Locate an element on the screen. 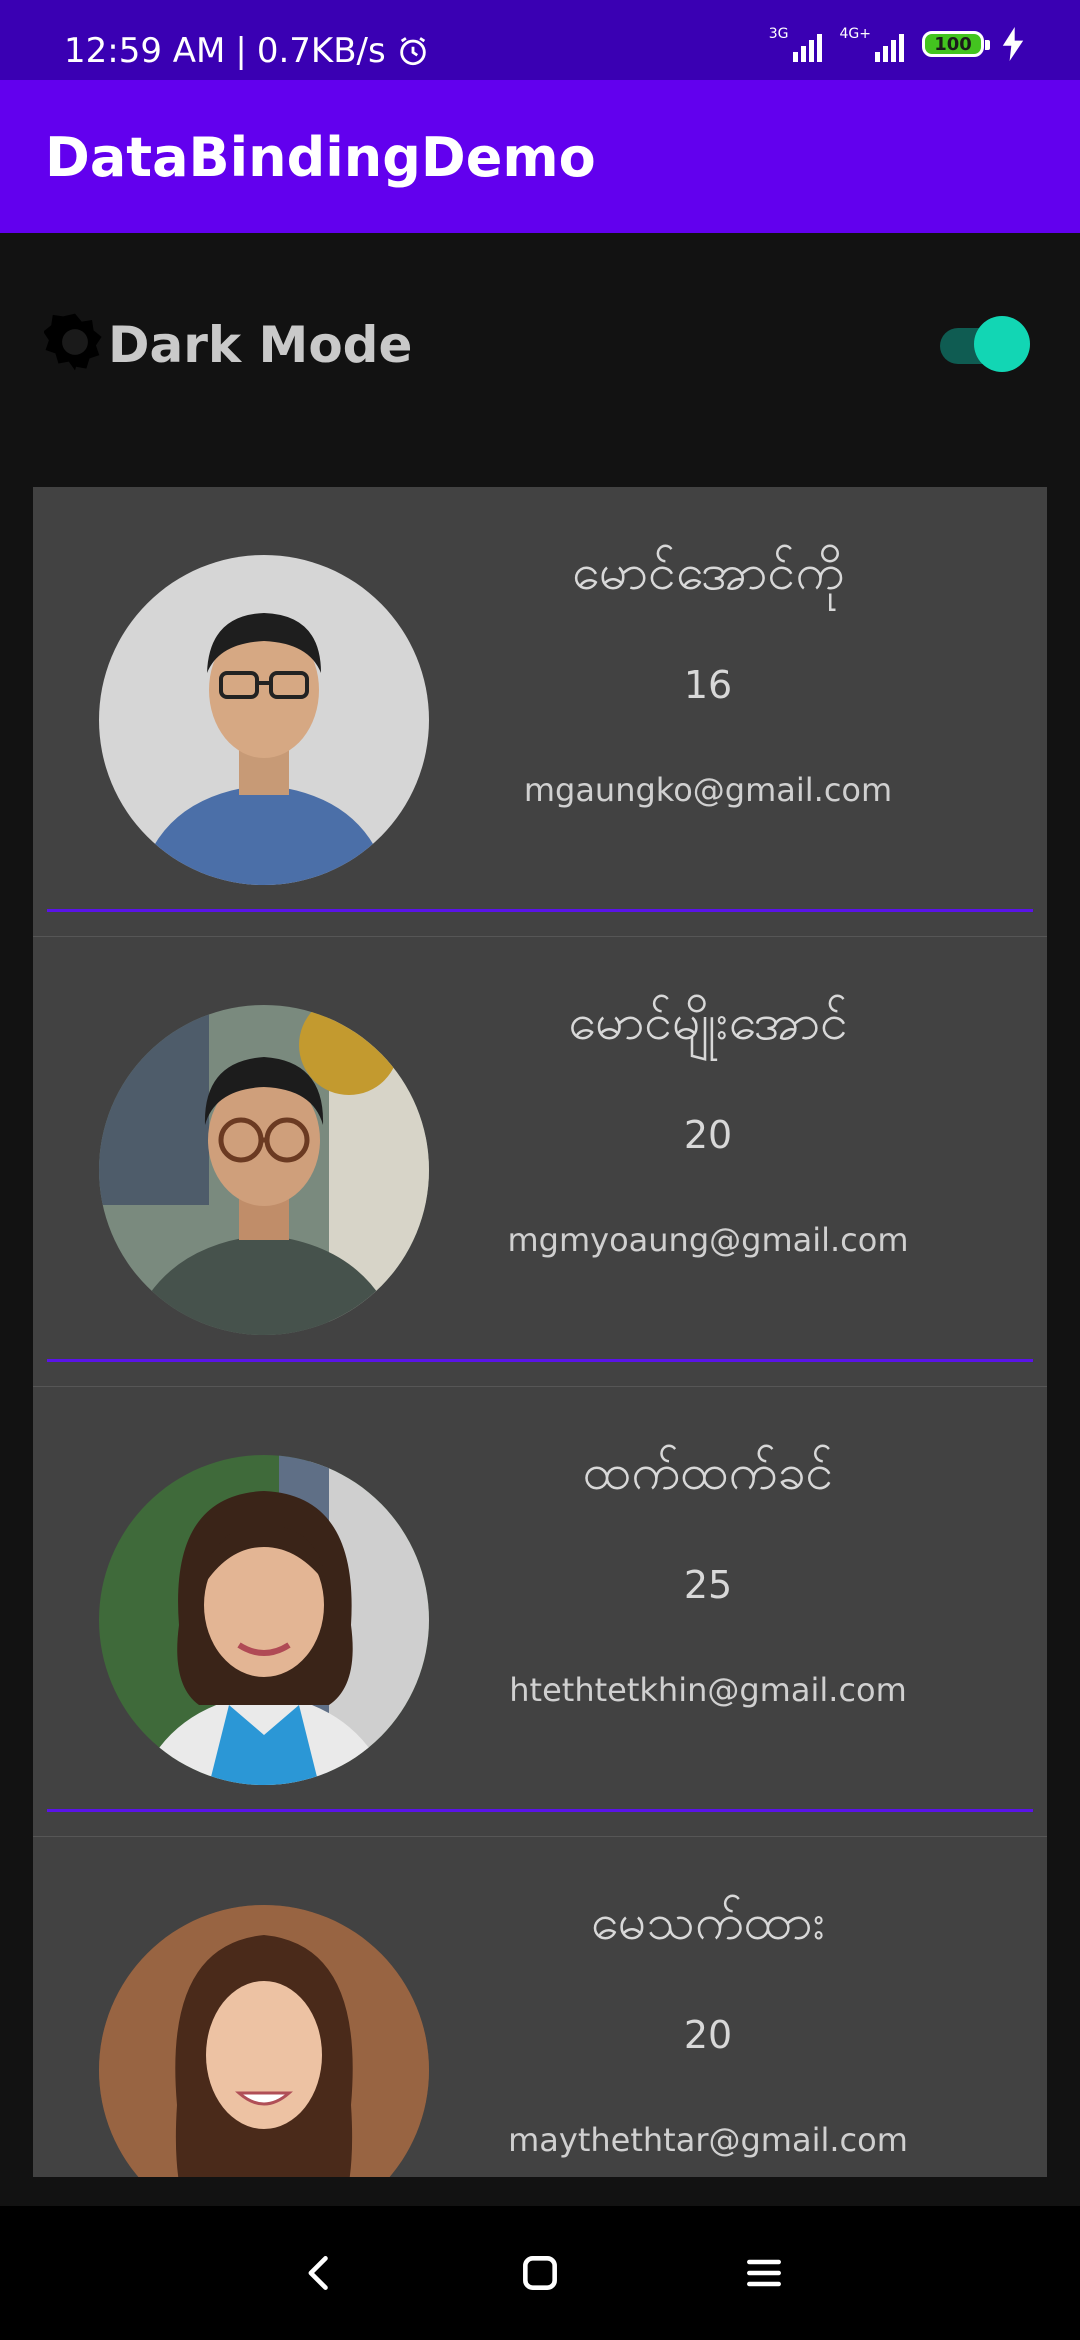 This screenshot has height=2340, width=1080. dark-mode-switch is located at coordinates (985, 344).